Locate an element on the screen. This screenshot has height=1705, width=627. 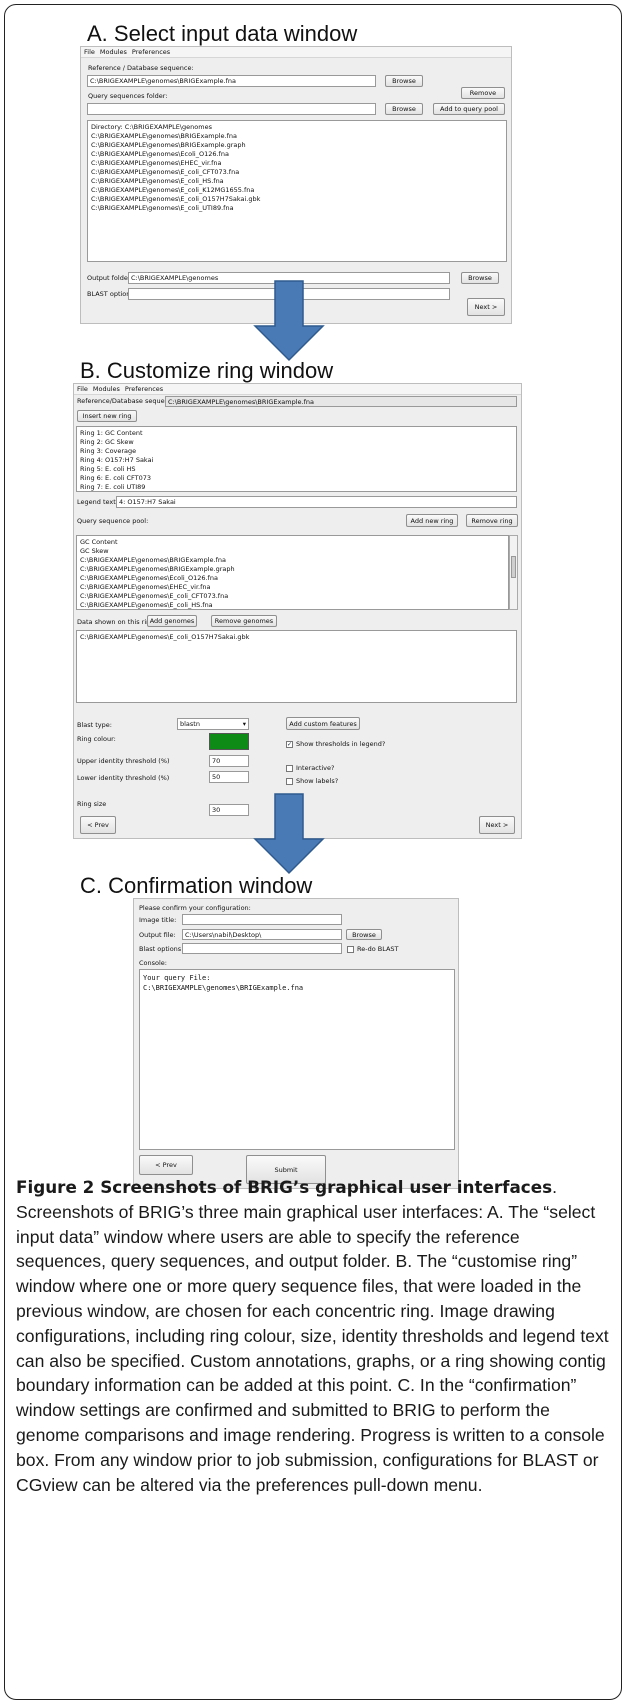
add-new-ring-button: Add new ring is located at coordinates (432, 520).